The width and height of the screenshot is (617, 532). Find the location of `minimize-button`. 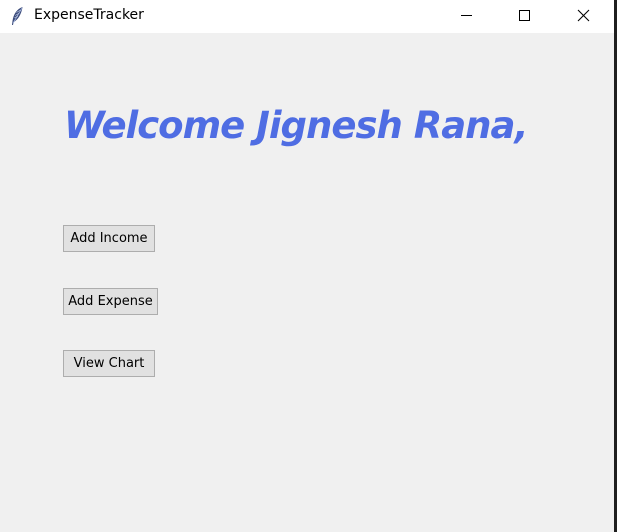

minimize-button is located at coordinates (466, 16).